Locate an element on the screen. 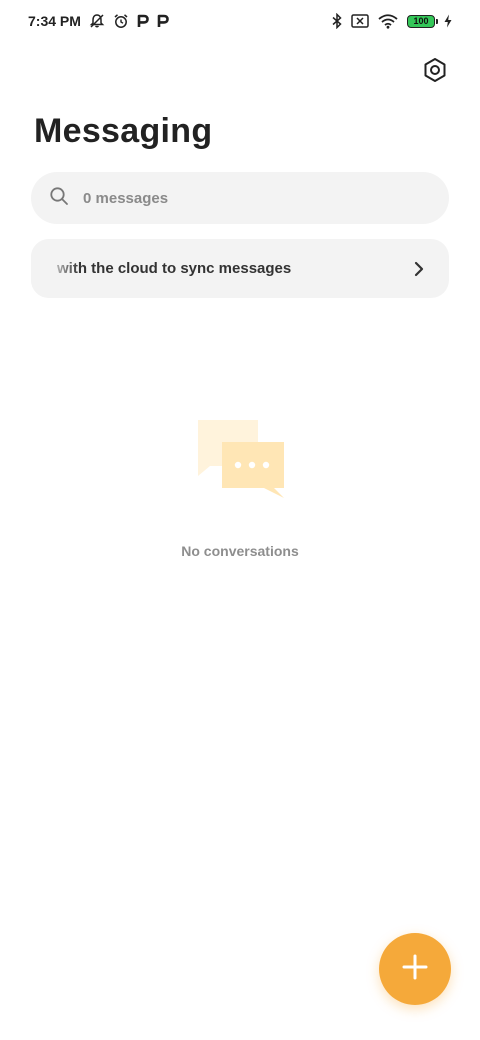 Image resolution: width=480 pixels, height=1040 pixels. notifications-off-icon is located at coordinates (97, 21).